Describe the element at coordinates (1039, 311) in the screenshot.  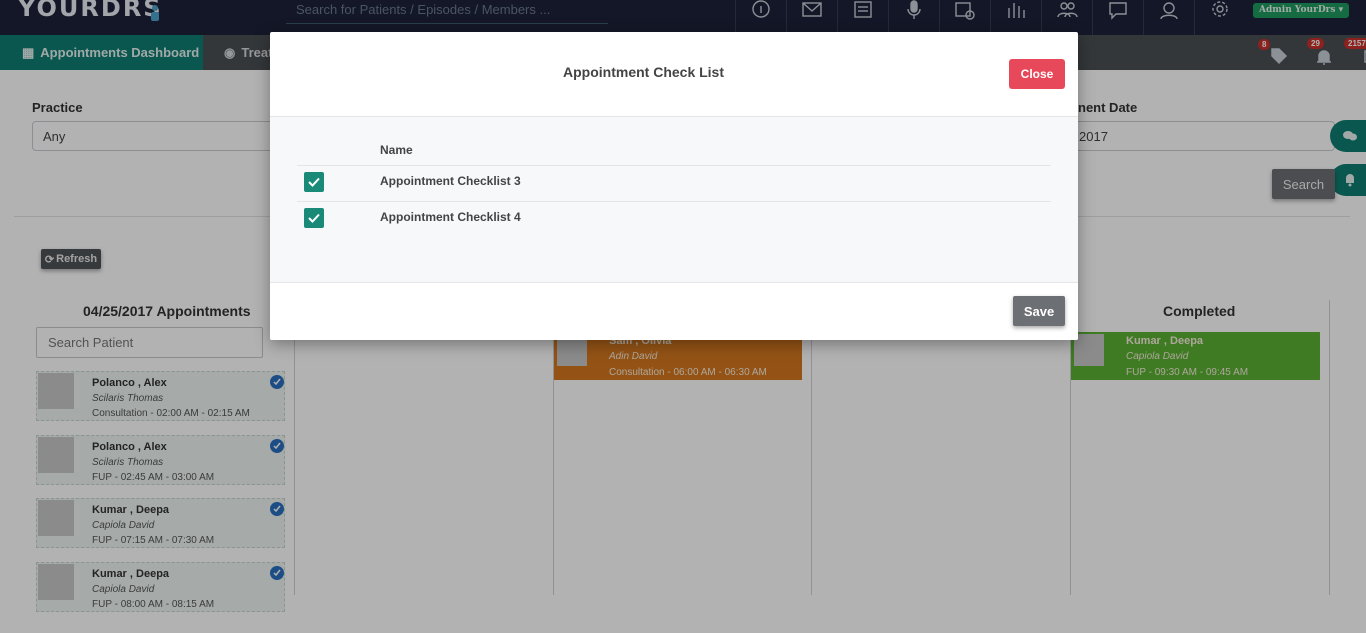
I see `save-button: Save` at that location.